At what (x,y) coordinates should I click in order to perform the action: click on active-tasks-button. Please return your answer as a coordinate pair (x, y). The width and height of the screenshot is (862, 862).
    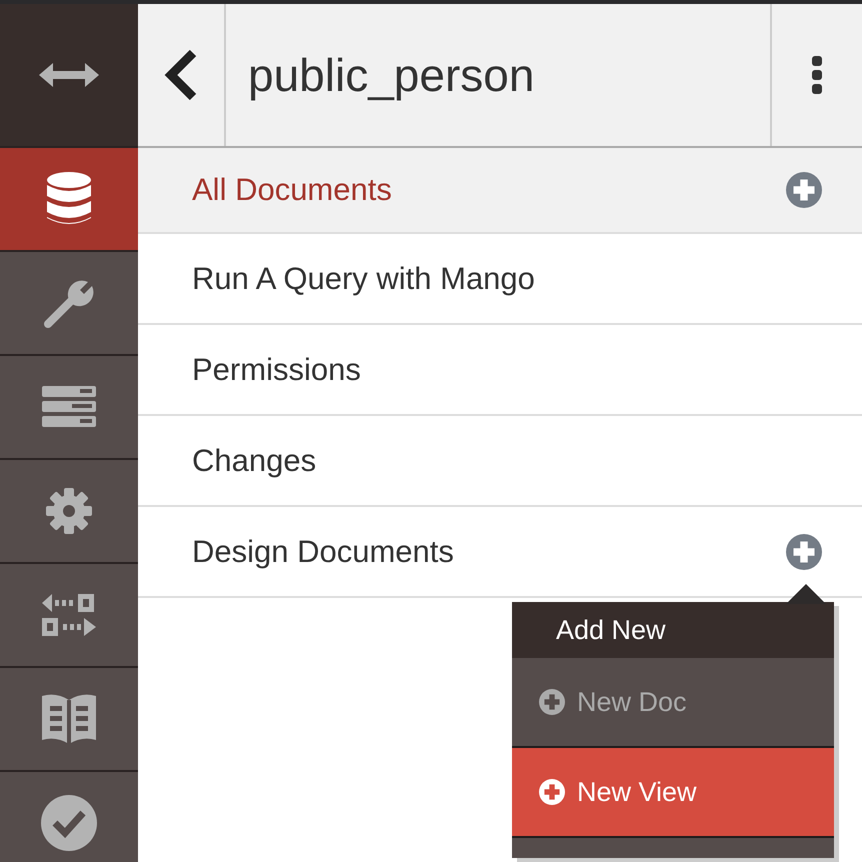
    Looking at the image, I should click on (69, 407).